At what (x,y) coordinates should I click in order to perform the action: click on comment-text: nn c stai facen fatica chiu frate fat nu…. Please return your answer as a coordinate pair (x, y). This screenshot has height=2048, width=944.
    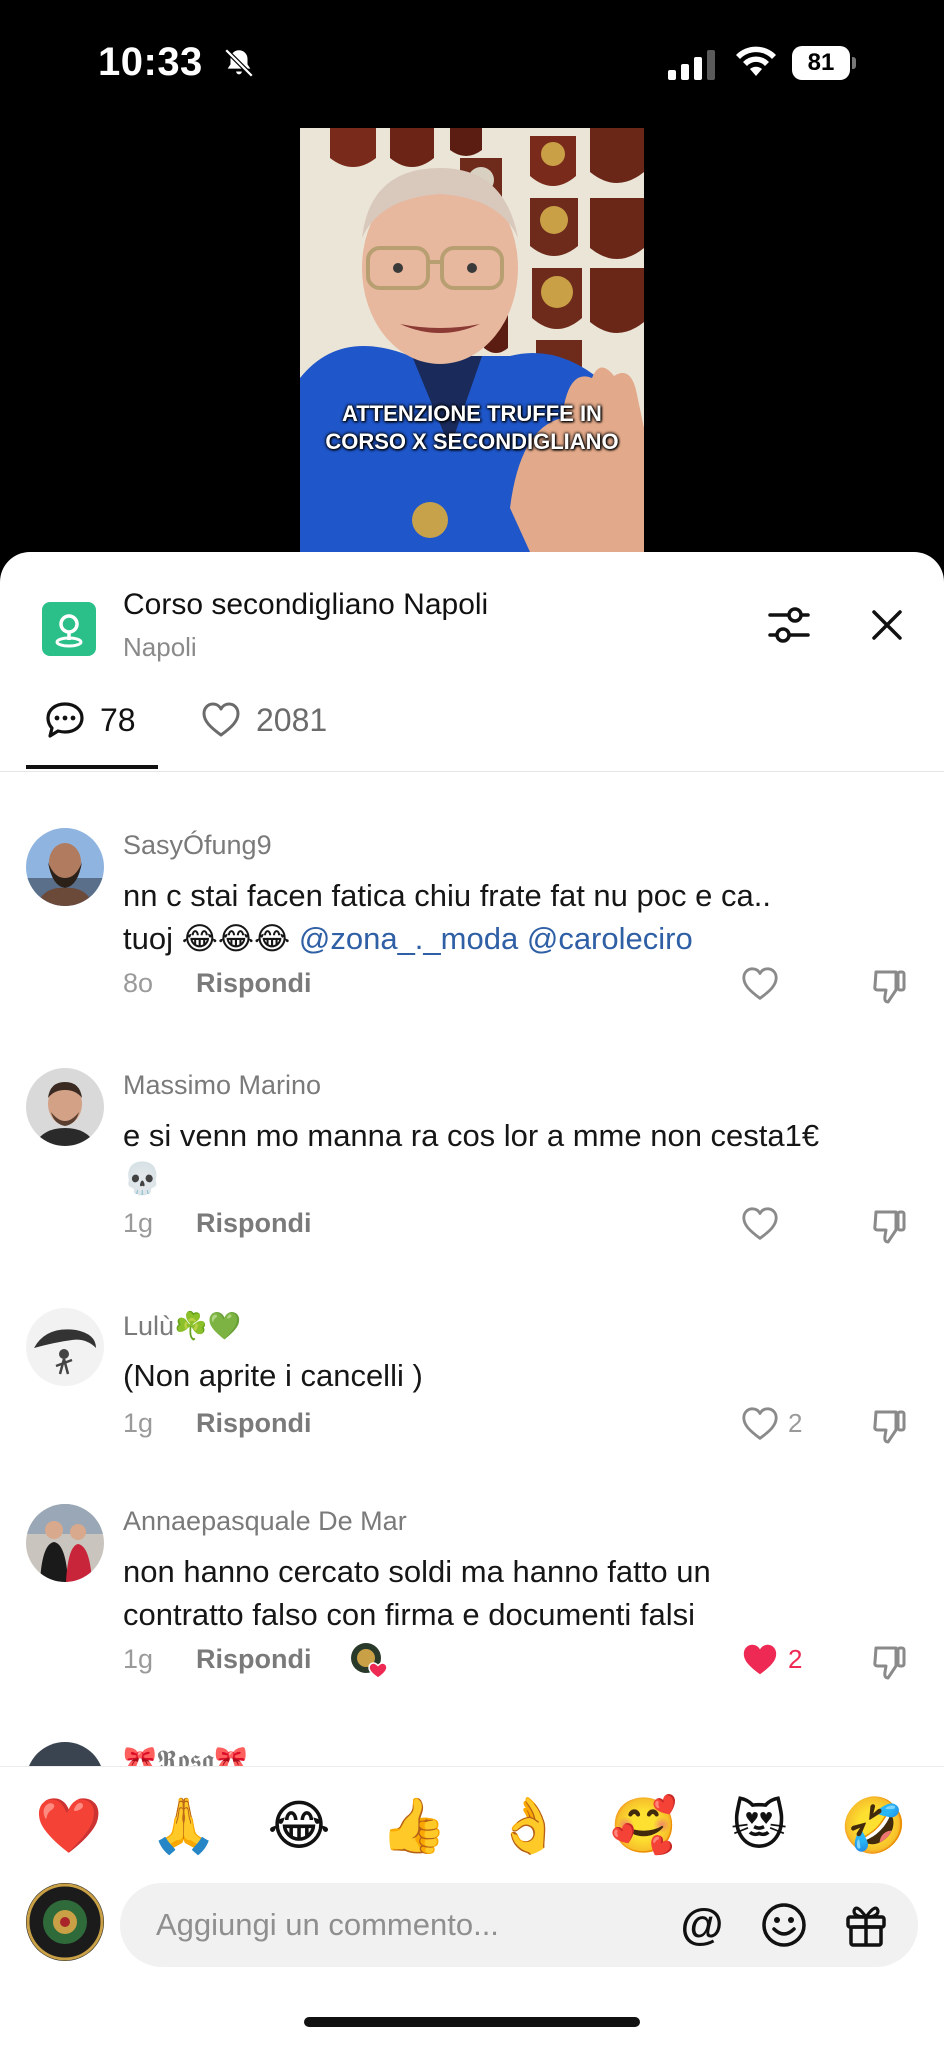
    Looking at the image, I should click on (513, 917).